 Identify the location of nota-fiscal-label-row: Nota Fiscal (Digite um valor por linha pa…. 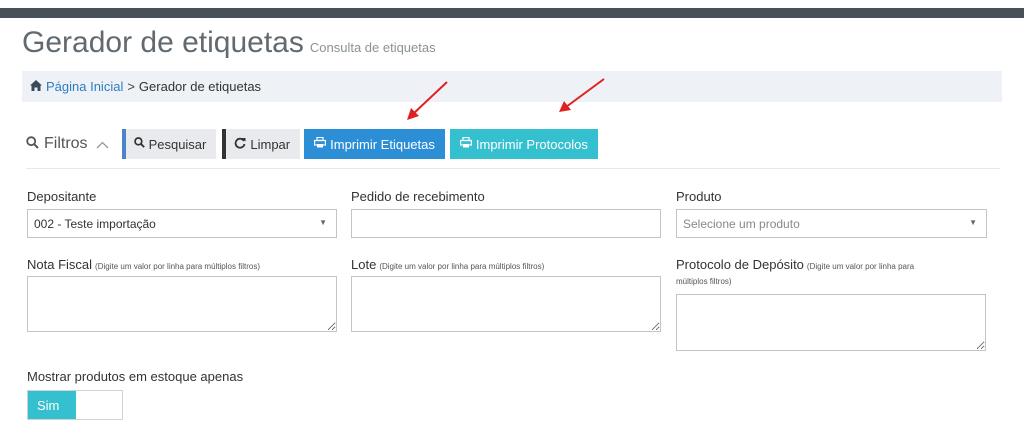
(143, 264).